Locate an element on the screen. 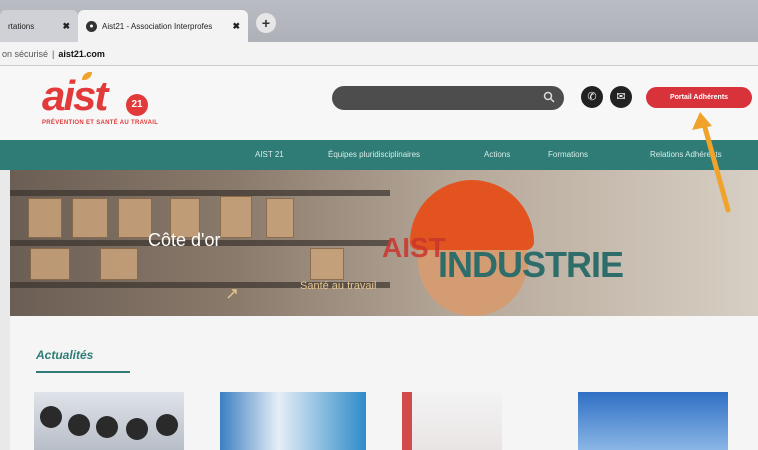  address-domain: aist21.com is located at coordinates (81, 53).